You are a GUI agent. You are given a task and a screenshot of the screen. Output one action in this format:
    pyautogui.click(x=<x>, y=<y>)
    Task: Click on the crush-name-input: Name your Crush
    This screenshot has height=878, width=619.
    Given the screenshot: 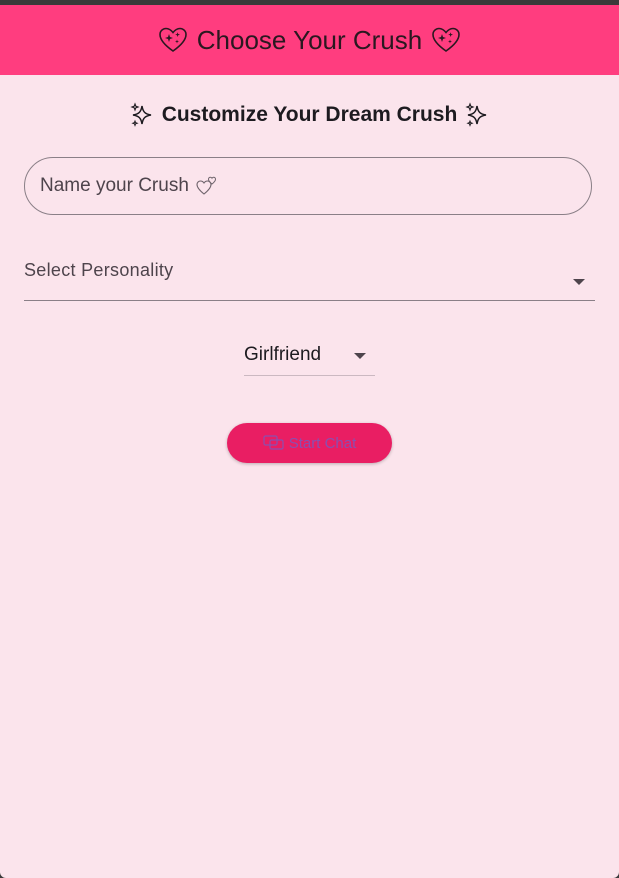 What is the action you would take?
    pyautogui.click(x=308, y=186)
    